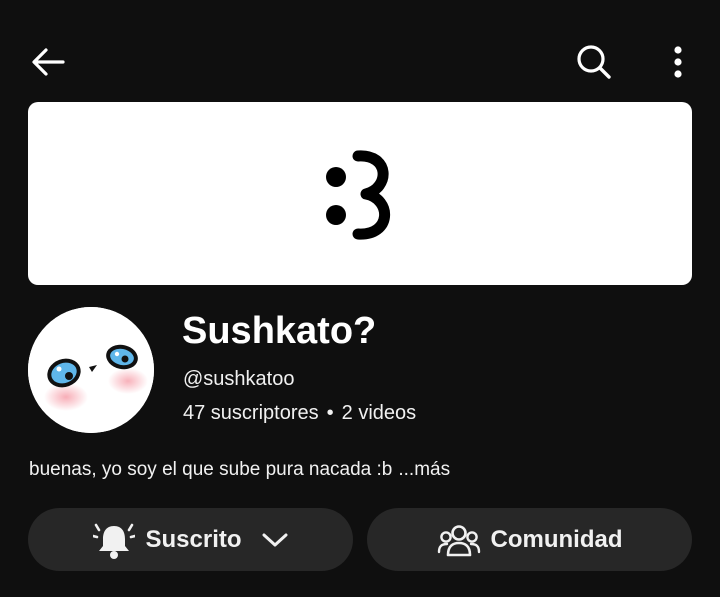 This screenshot has height=597, width=720. I want to click on bell-ringing-icon, so click(114, 540).